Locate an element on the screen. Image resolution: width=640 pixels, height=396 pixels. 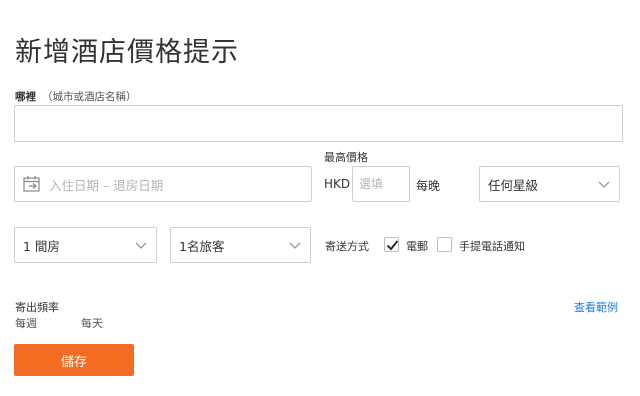
date-range-input: 入住日期 – 退房日期 is located at coordinates (163, 184).